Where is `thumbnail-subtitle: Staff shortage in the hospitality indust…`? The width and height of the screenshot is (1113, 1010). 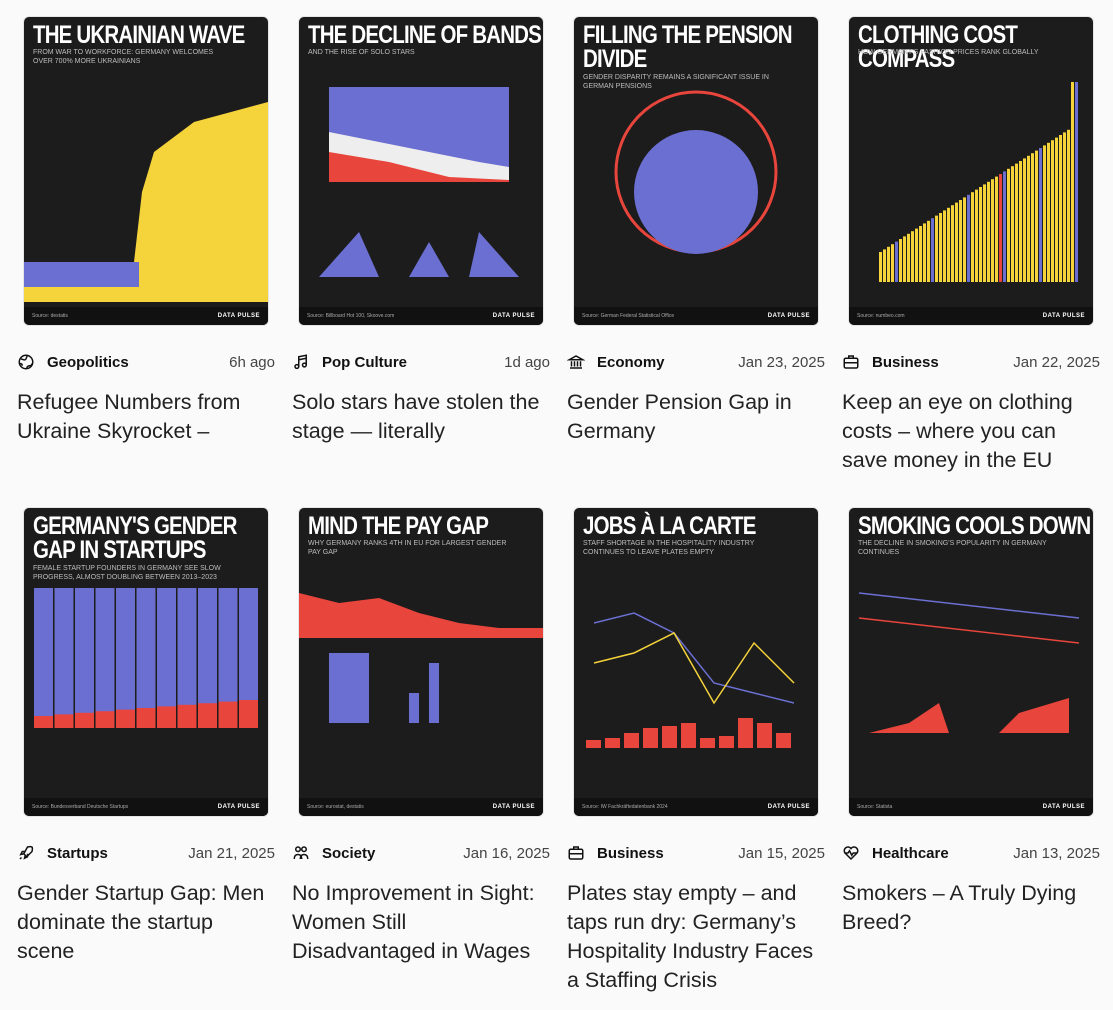
thumbnail-subtitle: Staff shortage in the hospitality indust… is located at coordinates (669, 548).